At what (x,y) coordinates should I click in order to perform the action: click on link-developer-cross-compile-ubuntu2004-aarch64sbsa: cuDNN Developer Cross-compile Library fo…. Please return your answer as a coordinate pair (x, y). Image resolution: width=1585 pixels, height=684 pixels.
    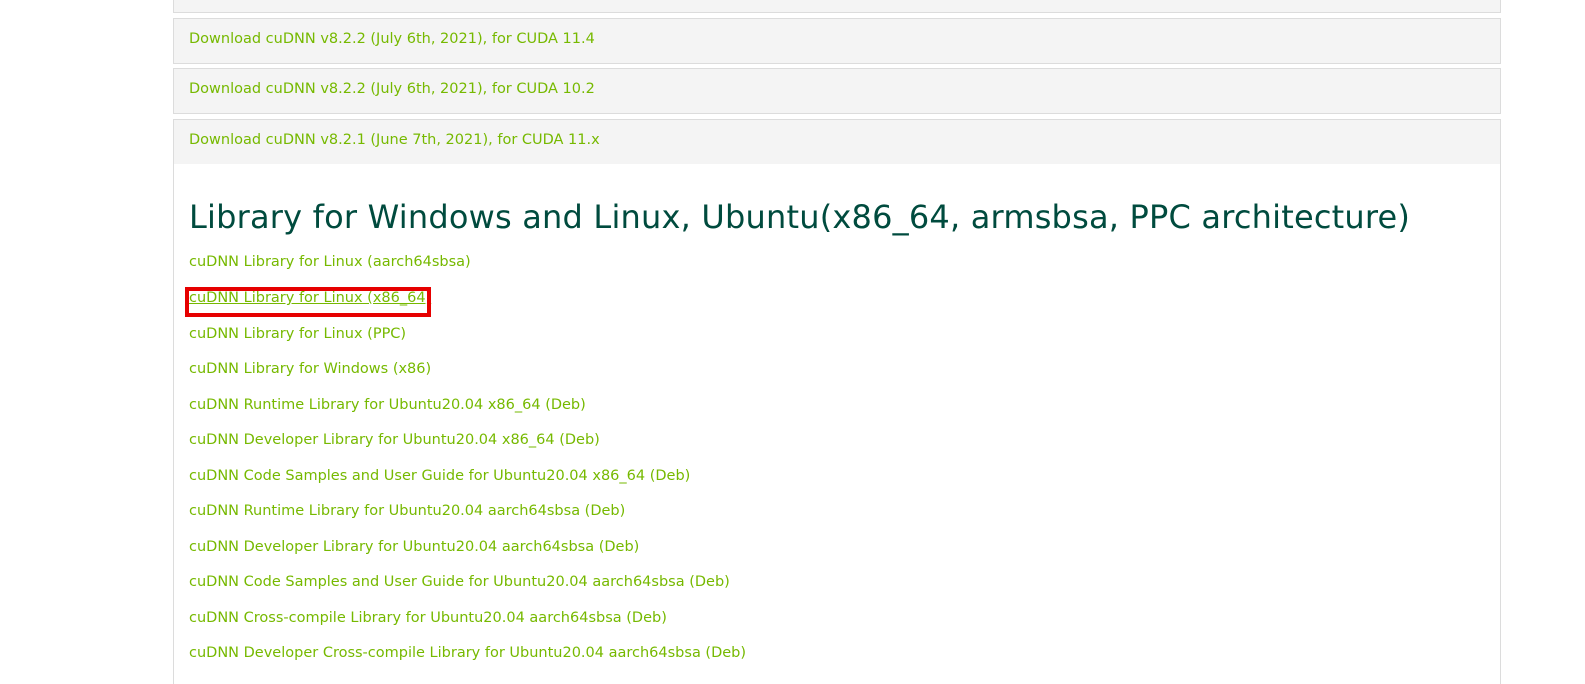
    Looking at the image, I should click on (467, 653).